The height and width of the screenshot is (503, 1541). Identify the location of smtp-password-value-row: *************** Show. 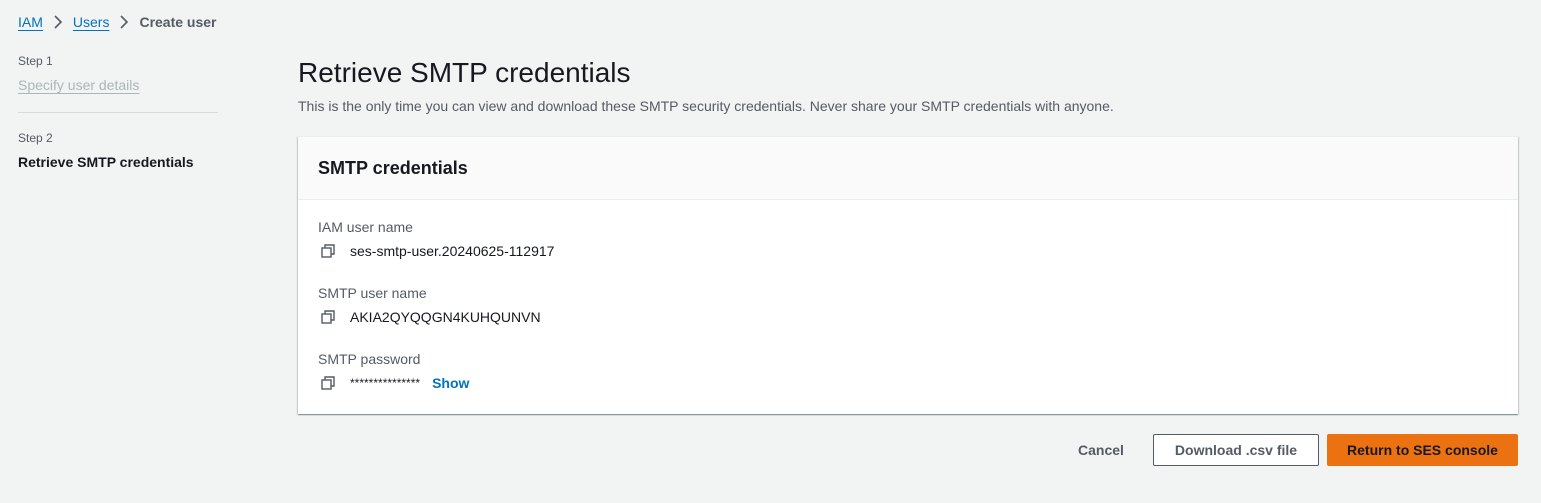
(393, 383).